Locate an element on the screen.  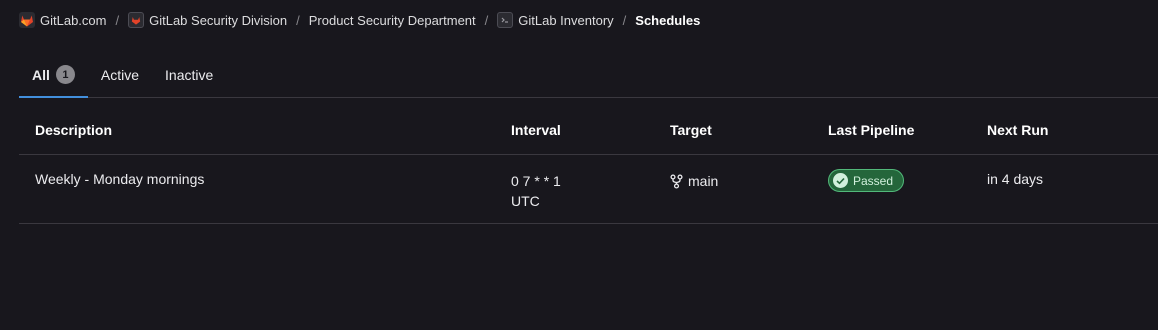
schedule-last-pipeline: Passed is located at coordinates (891, 180).